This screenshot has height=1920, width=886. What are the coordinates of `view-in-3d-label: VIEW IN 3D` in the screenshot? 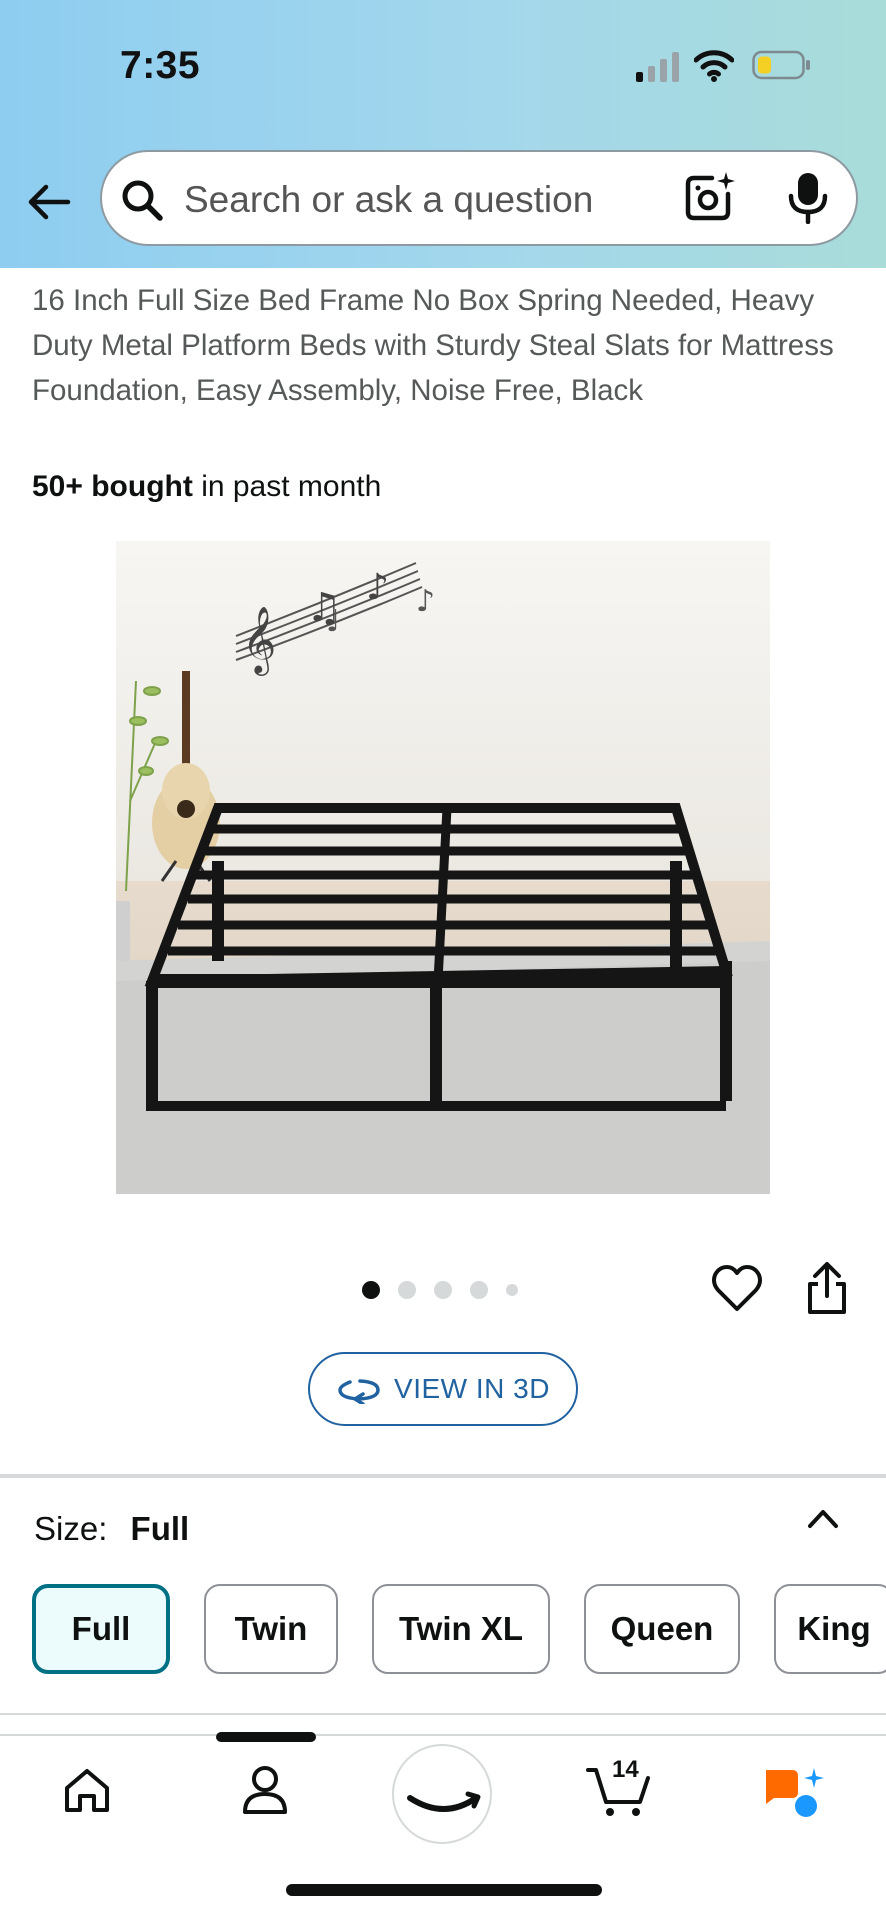 It's located at (472, 1388).